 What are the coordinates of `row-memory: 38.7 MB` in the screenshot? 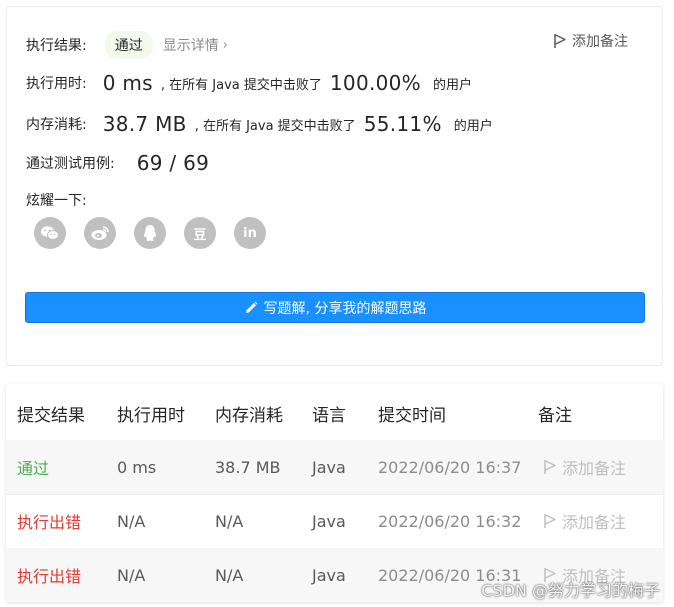 It's located at (248, 467).